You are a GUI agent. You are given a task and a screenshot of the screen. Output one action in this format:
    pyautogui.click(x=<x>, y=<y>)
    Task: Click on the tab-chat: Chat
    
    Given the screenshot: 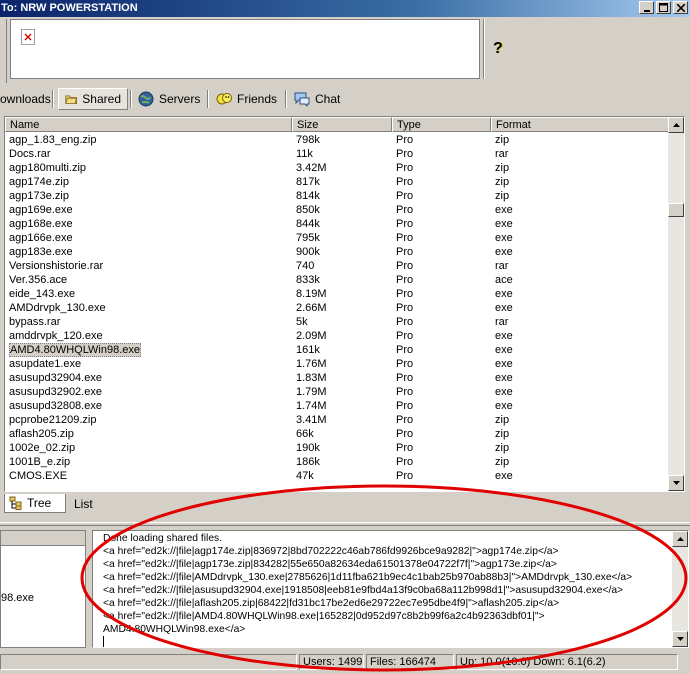 What is the action you would take?
    pyautogui.click(x=317, y=99)
    